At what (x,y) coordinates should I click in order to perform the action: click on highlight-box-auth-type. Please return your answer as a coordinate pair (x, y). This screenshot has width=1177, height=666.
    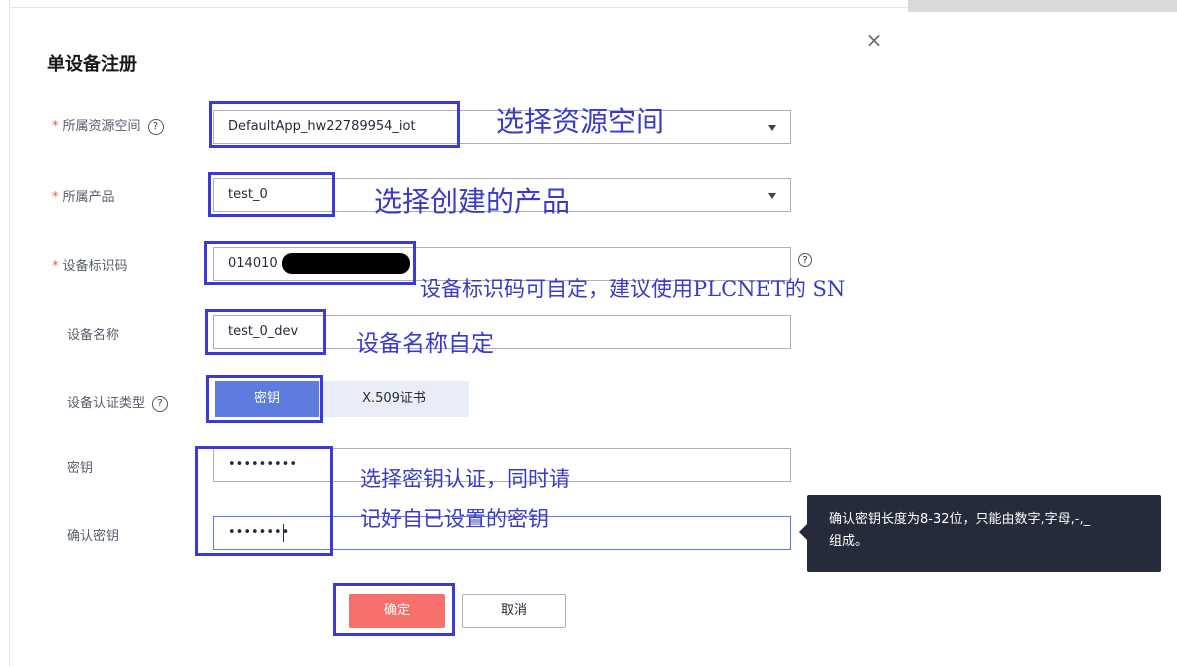
    Looking at the image, I should click on (264, 399).